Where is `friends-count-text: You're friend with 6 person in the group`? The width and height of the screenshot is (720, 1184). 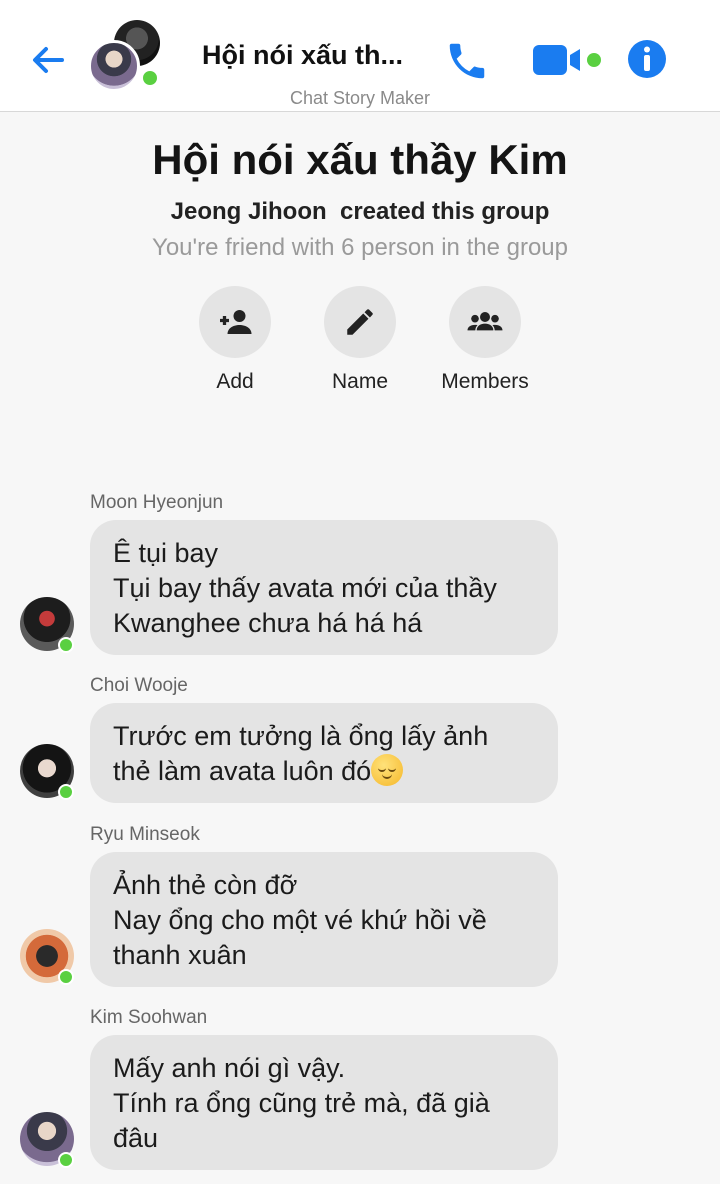
friends-count-text: You're friend with 6 person in the group is located at coordinates (360, 247).